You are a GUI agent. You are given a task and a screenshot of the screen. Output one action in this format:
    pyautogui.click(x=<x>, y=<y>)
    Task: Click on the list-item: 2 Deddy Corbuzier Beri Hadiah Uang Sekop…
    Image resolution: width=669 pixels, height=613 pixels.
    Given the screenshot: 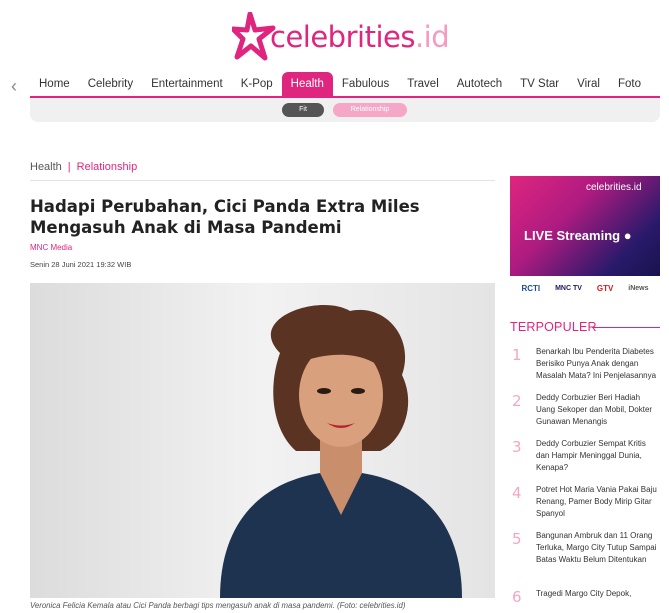 What is the action you would take?
    pyautogui.click(x=585, y=415)
    